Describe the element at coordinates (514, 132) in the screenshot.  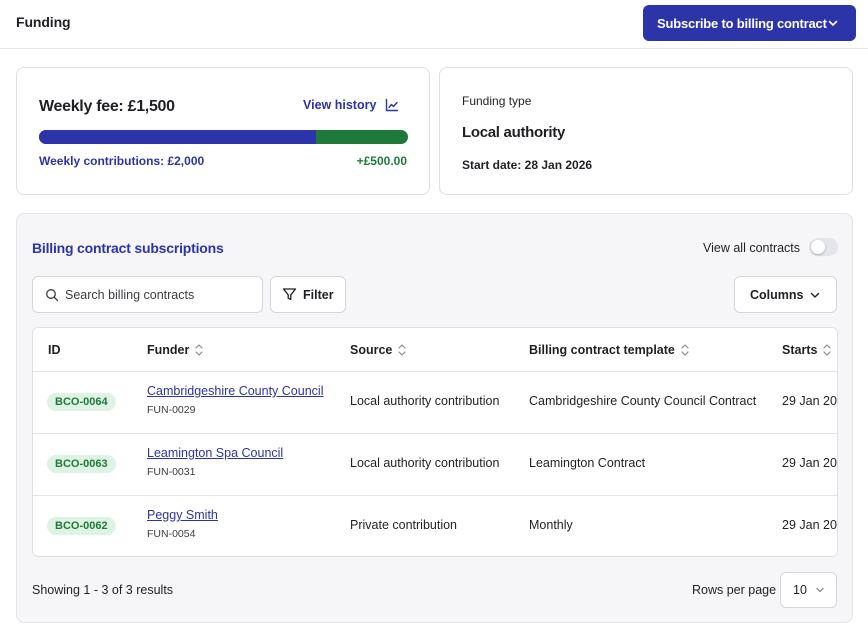
I see `funding-type-value: Local authority` at that location.